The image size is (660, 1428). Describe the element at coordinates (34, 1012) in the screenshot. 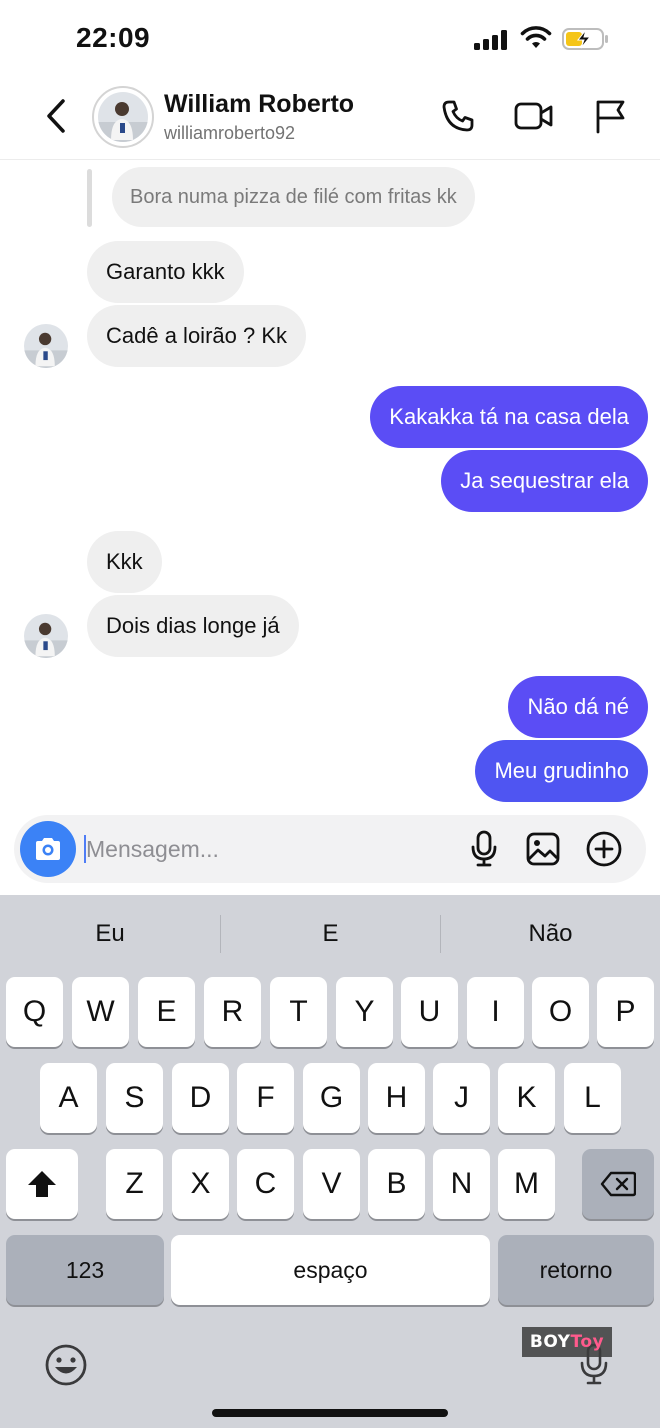

I see `key-q: Q` at that location.